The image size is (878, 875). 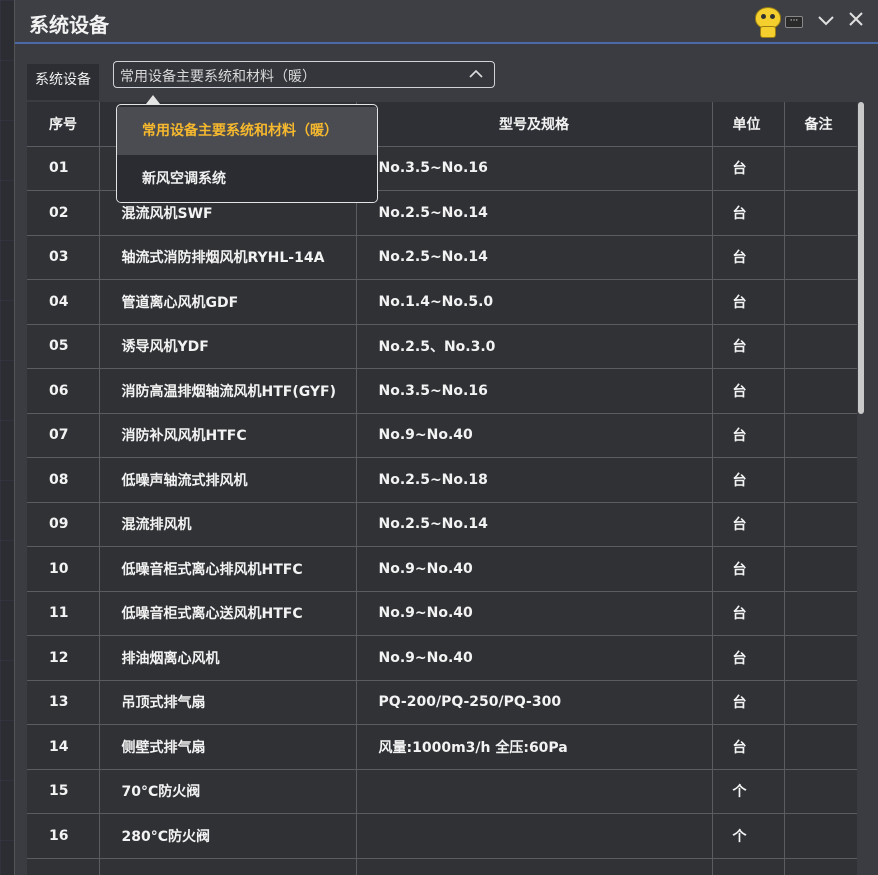 I want to click on close-button, so click(x=856, y=21).